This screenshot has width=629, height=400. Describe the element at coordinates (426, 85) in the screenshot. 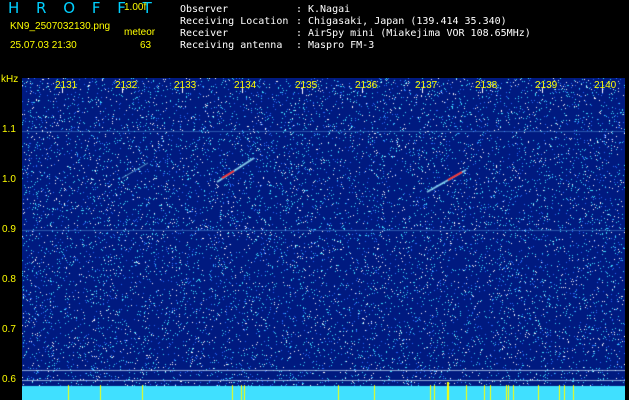

I see `x-tick-label: 2137` at that location.